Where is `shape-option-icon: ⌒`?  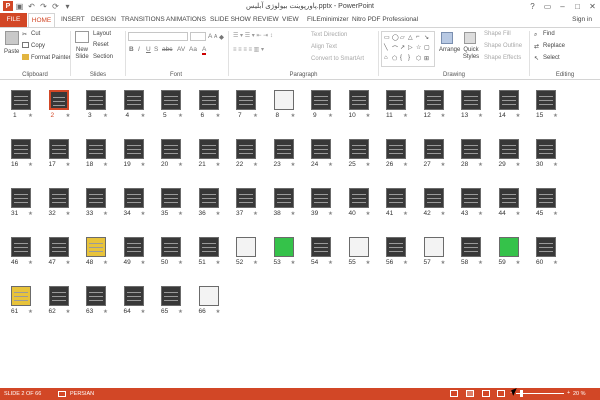 shape-option-icon: ⌒ is located at coordinates (396, 49).